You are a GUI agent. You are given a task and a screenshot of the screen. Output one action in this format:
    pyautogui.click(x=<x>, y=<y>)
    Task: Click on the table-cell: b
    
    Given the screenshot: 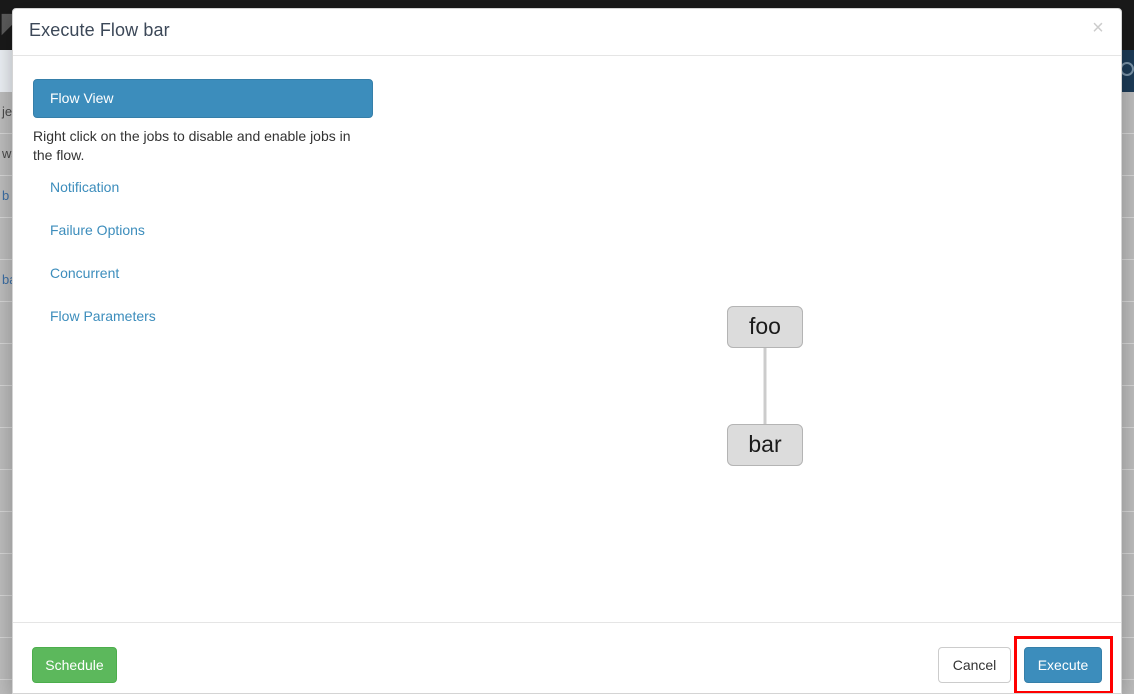 What is the action you would take?
    pyautogui.click(x=5, y=195)
    